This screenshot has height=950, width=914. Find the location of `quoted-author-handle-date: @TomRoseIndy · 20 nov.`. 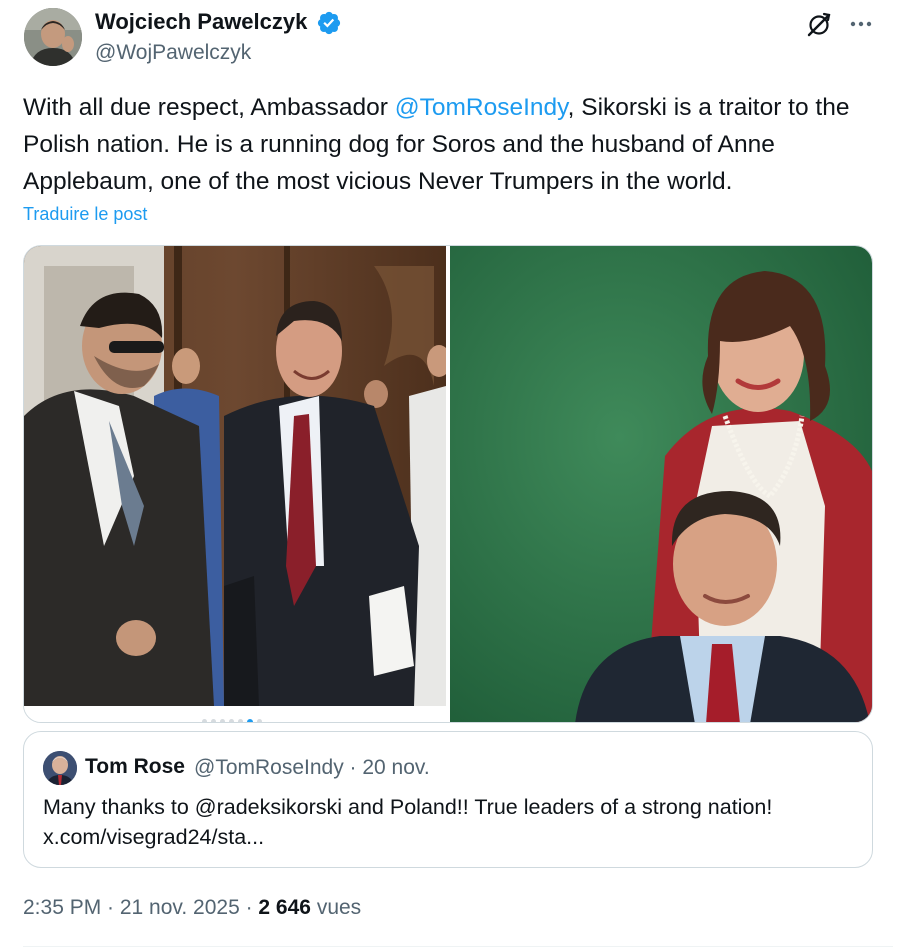

quoted-author-handle-date: @TomRoseIndy · 20 nov. is located at coordinates (312, 768).